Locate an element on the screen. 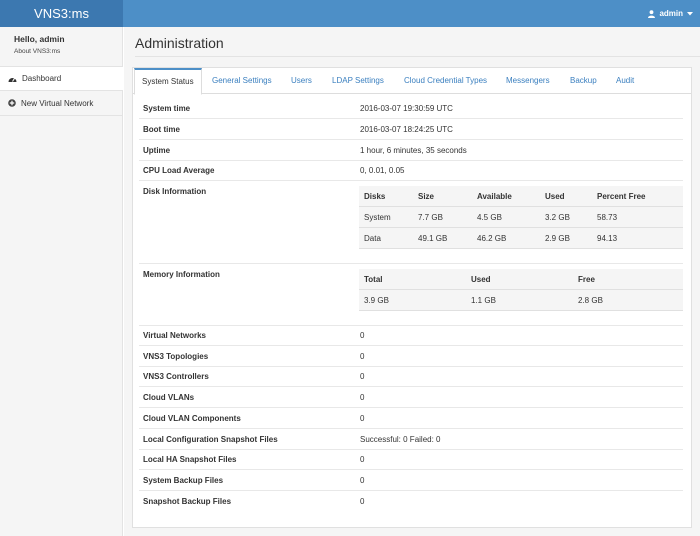  column-header: Available is located at coordinates (494, 196).